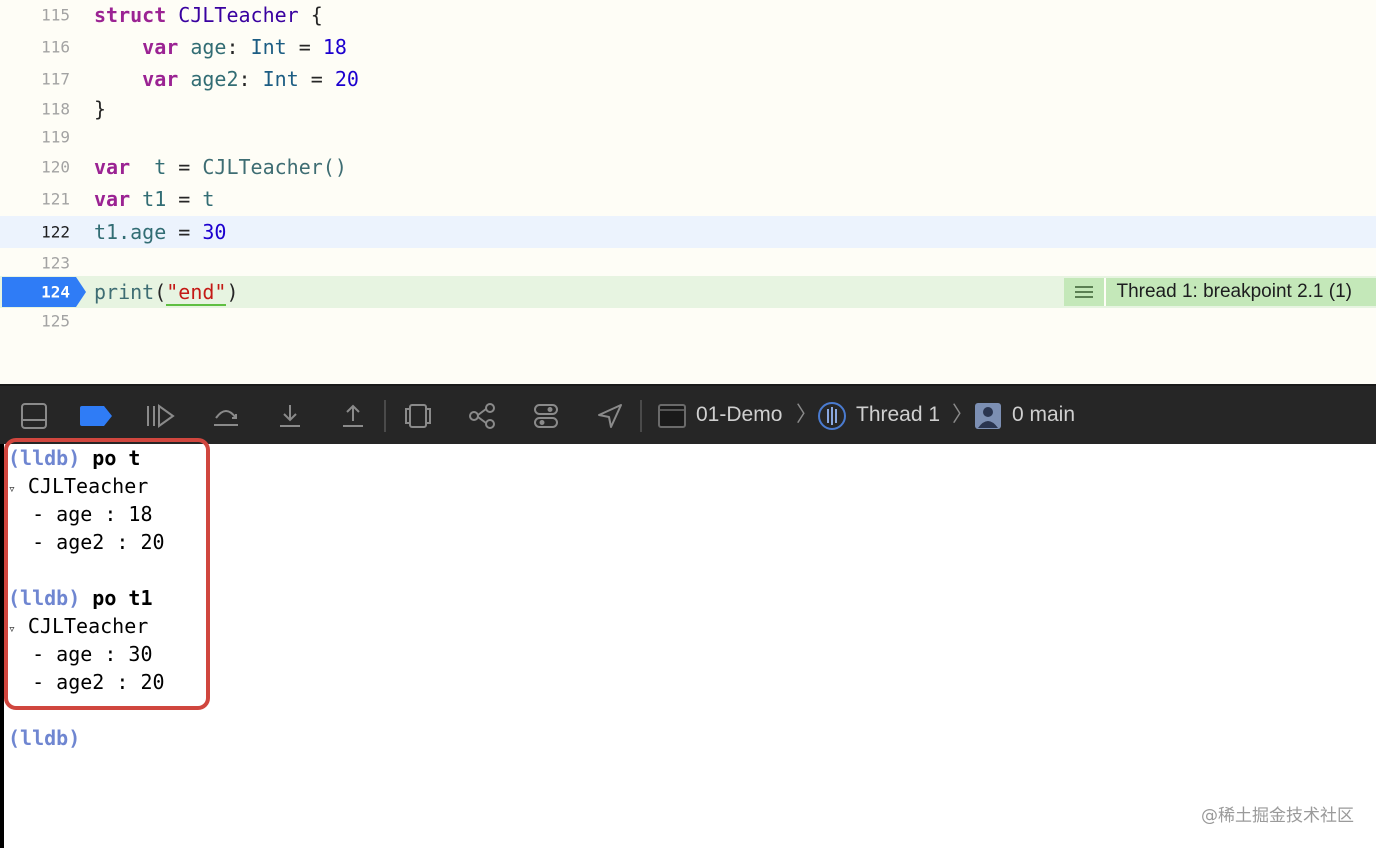 The width and height of the screenshot is (1376, 848). I want to click on memory-graph-icon, so click(482, 416).